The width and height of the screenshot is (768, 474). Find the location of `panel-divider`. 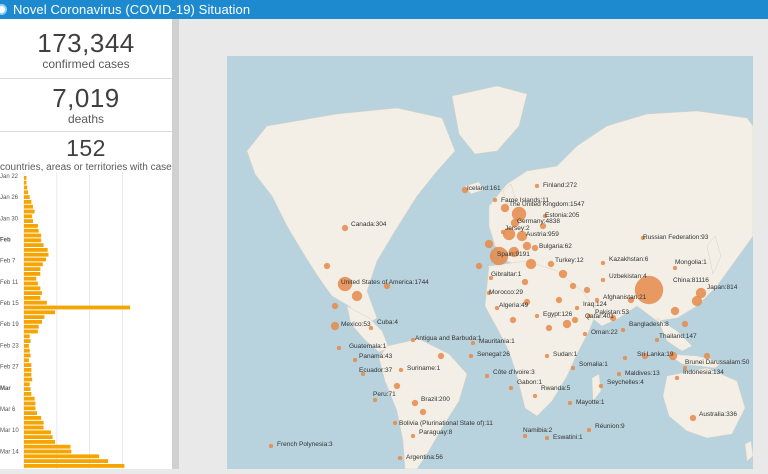

panel-divider is located at coordinates (175, 244).